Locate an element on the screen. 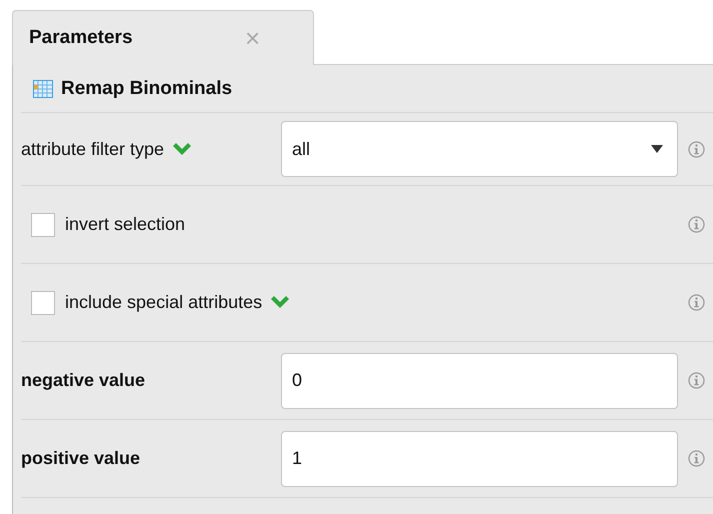 The width and height of the screenshot is (713, 514). parameter-label: include special attributes is located at coordinates (163, 302).